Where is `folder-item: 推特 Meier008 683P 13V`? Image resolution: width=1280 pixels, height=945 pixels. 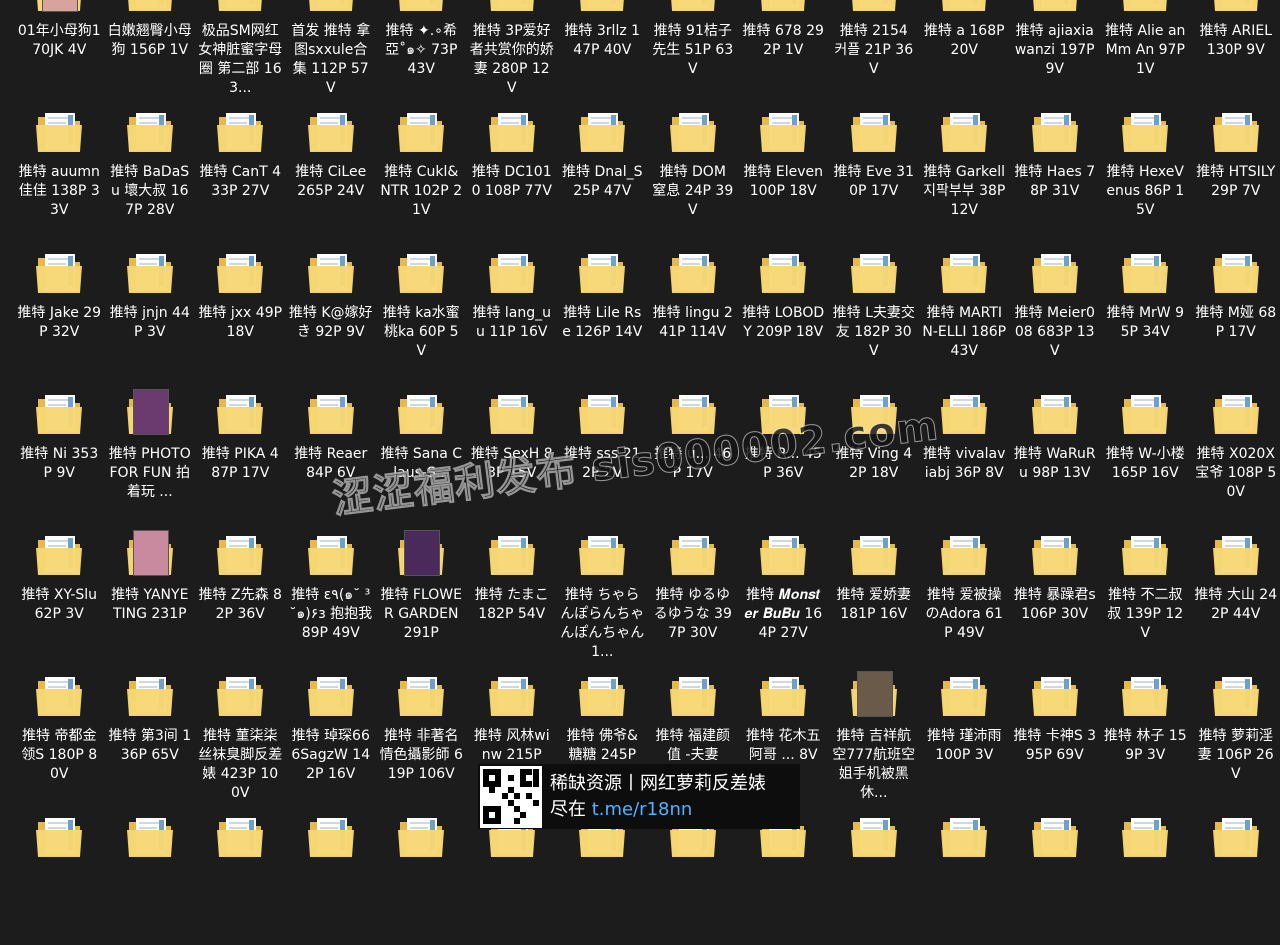 folder-item: 推特 Meier008 683P 13V is located at coordinates (1055, 310).